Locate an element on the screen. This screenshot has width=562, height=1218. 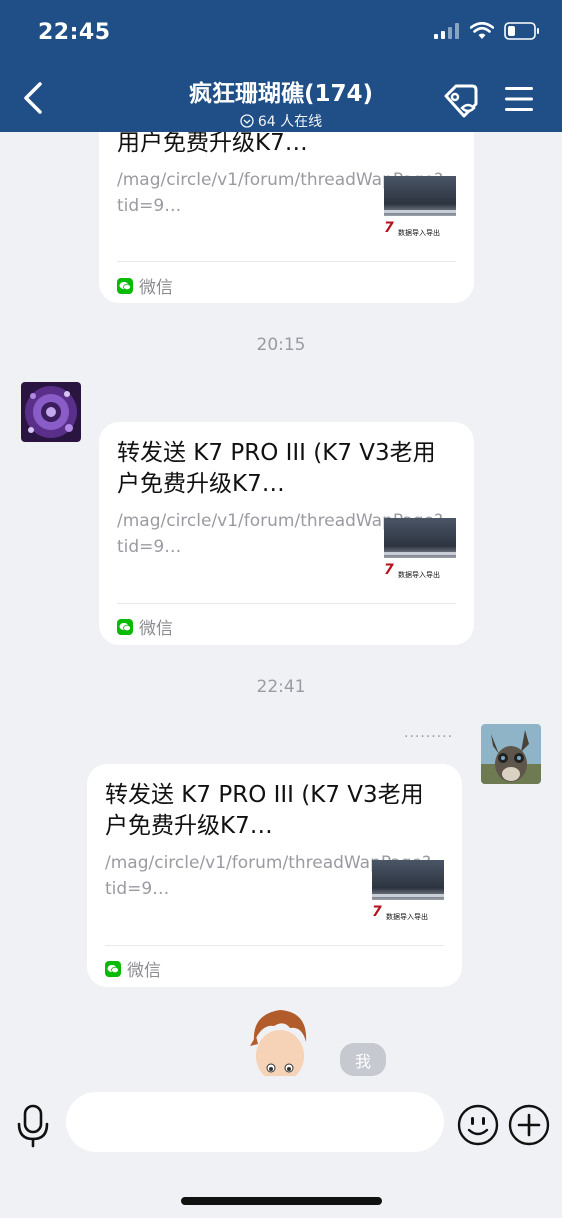
microphone-icon is located at coordinates (33, 1126).